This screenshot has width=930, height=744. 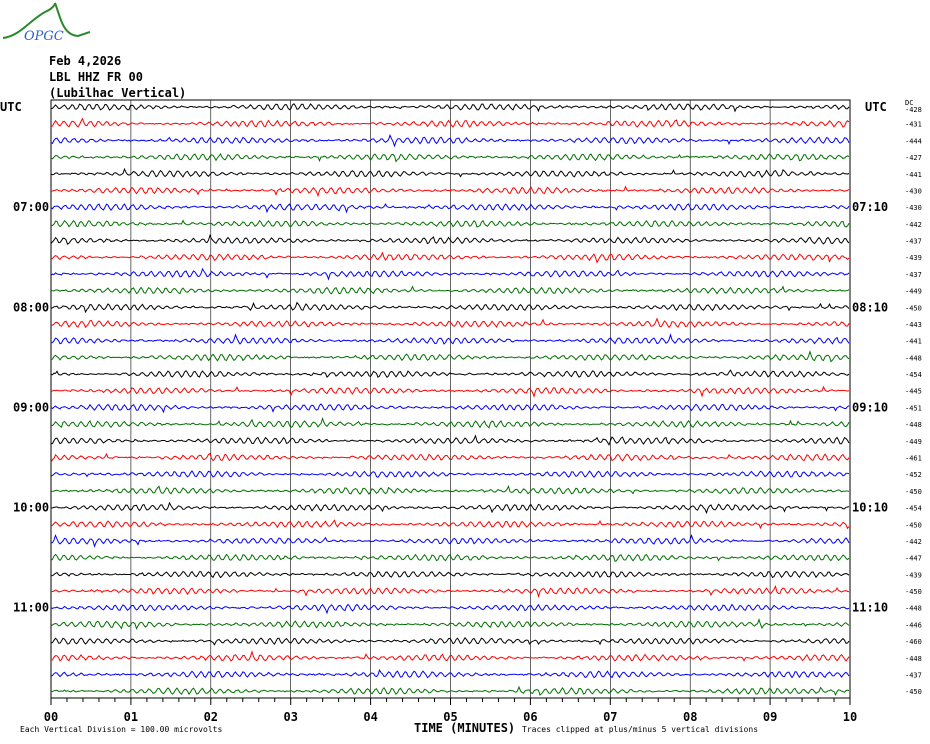 I want to click on left-axis-title: UTC, so click(x=11, y=107).